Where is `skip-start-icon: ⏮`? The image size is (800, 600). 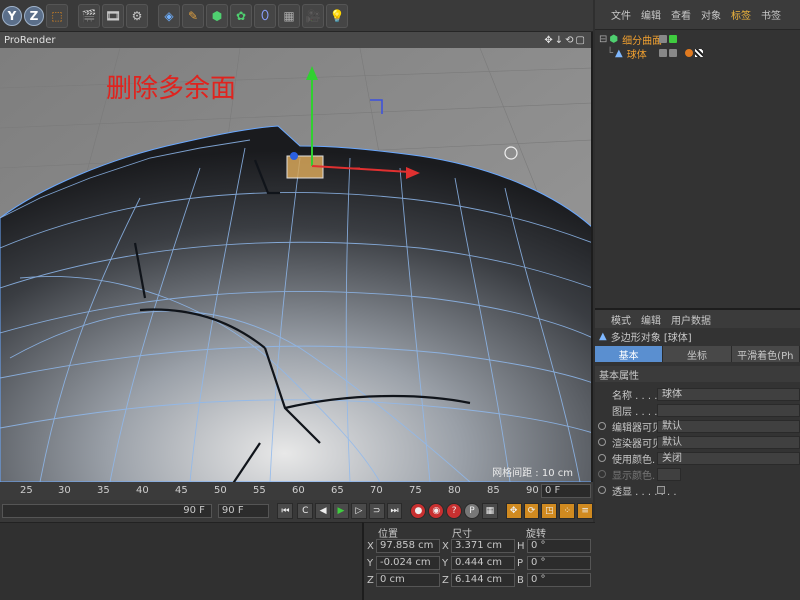
skip-start-icon: ⏮ is located at coordinates (285, 511).